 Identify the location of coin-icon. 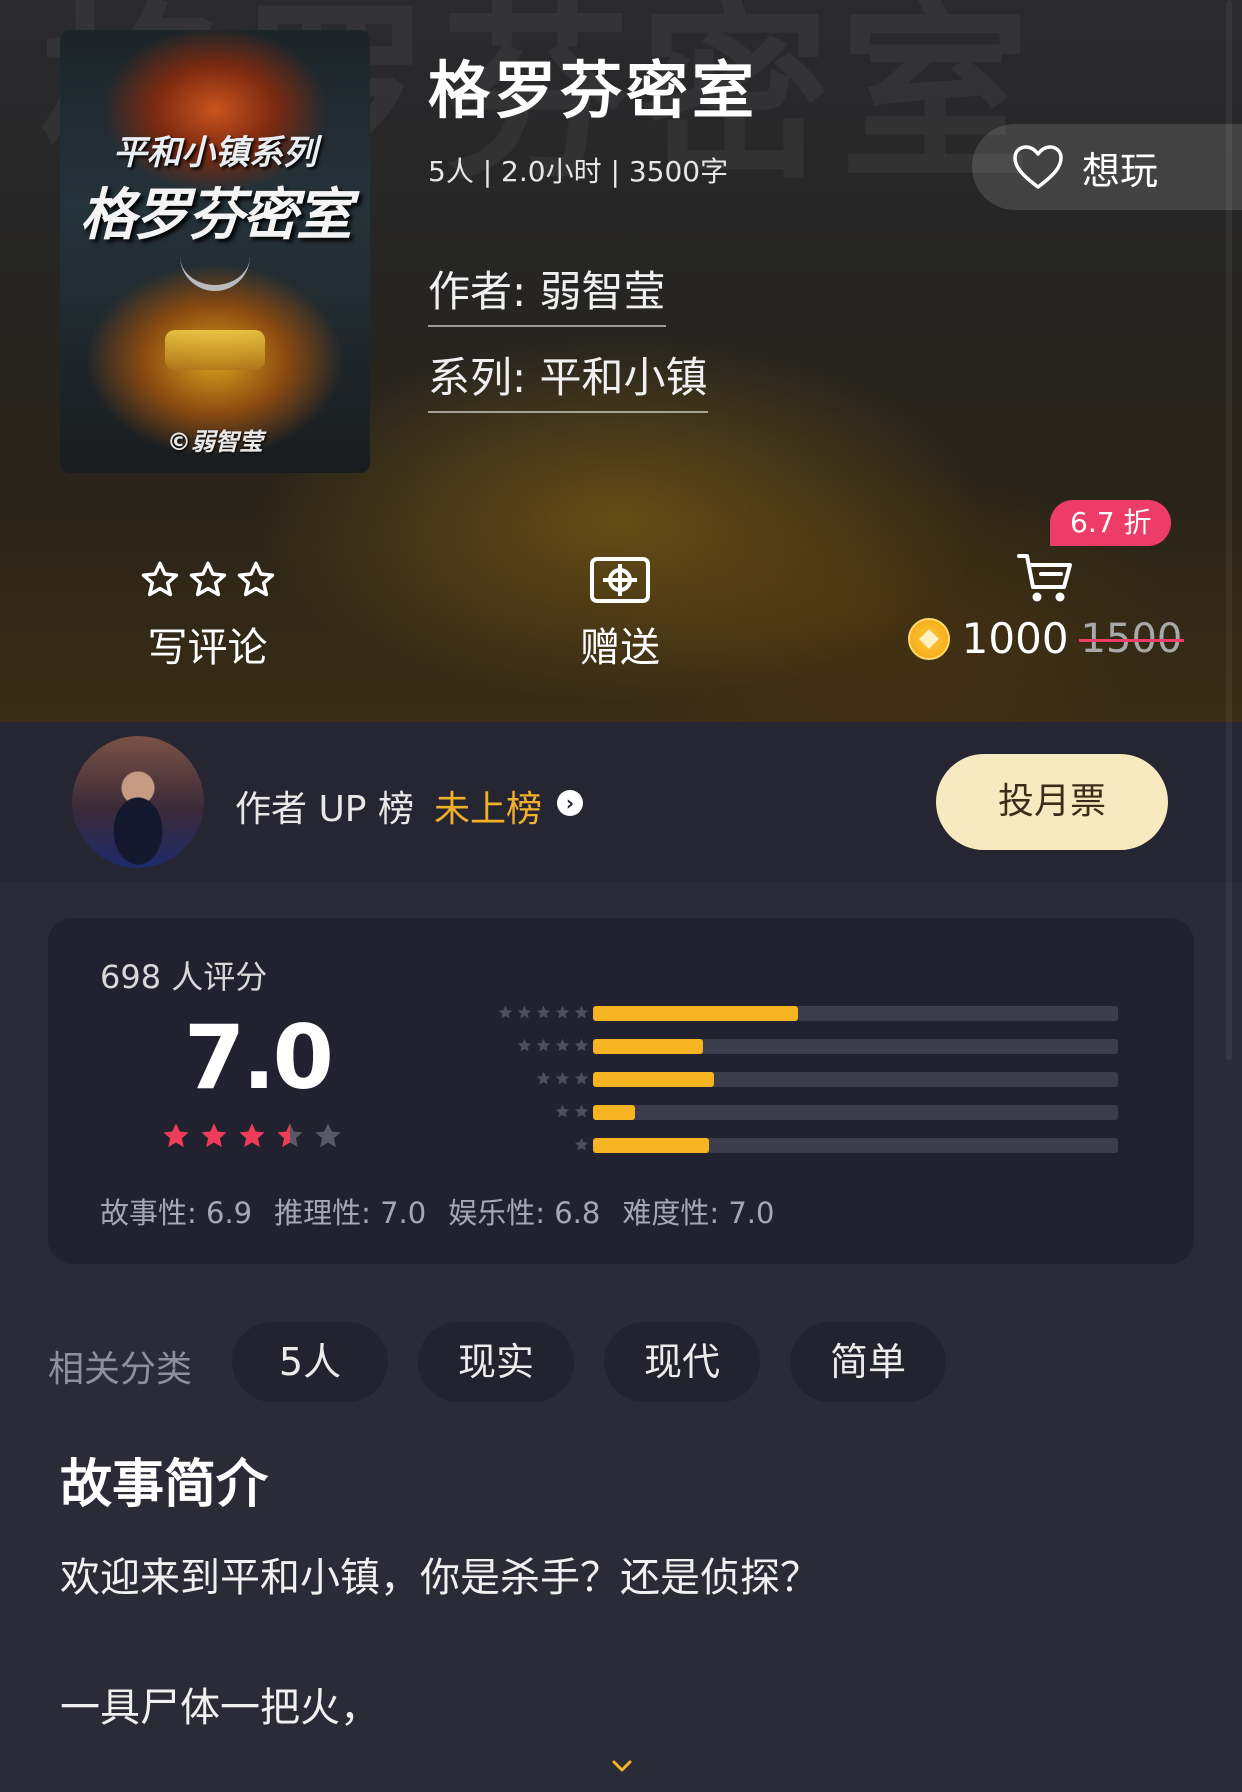
(928, 638).